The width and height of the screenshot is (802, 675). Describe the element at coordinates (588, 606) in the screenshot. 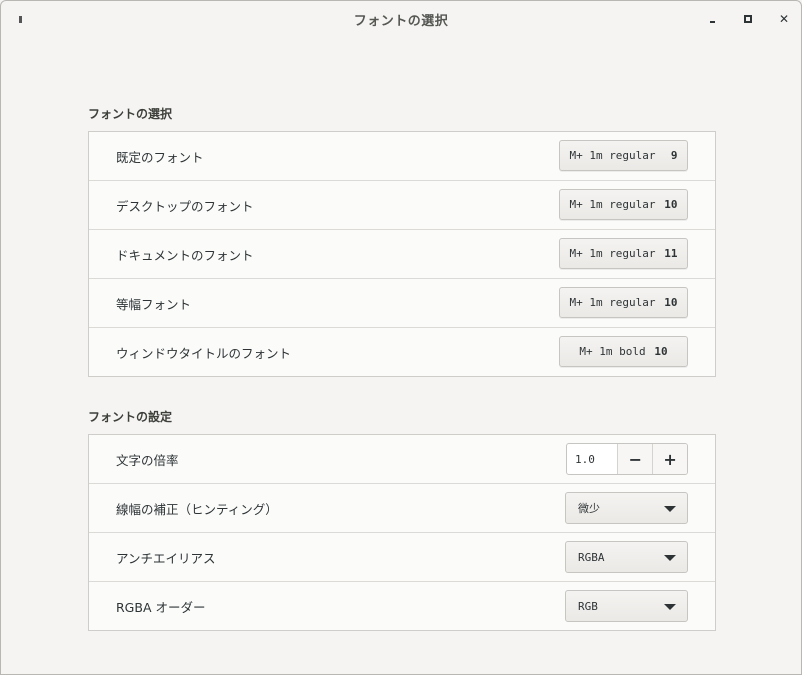

I see `dropdown-value: RGB` at that location.